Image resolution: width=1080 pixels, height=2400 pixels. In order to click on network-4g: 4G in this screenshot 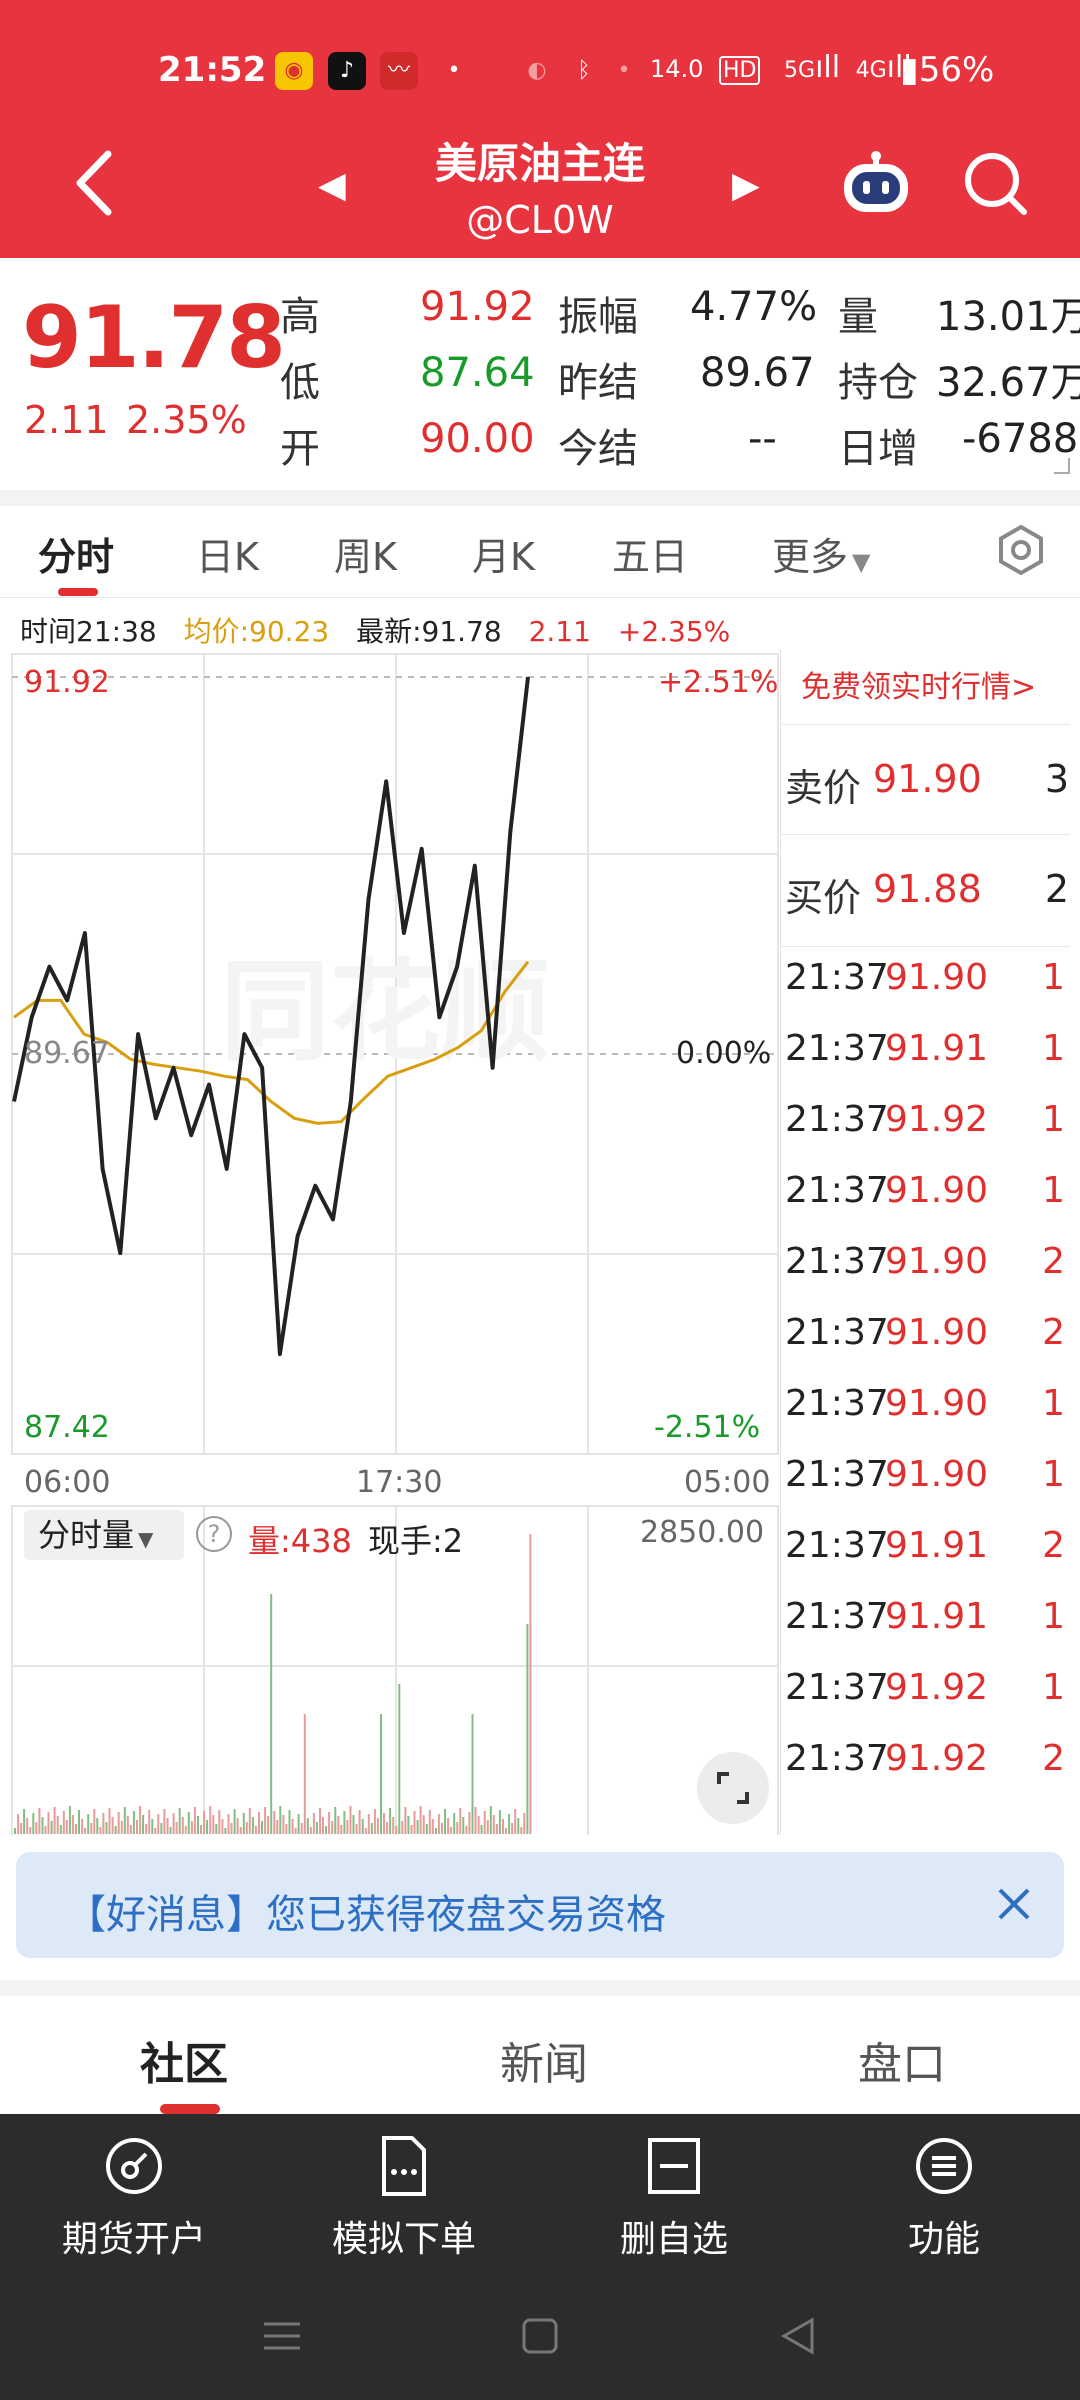, I will do `click(871, 70)`.